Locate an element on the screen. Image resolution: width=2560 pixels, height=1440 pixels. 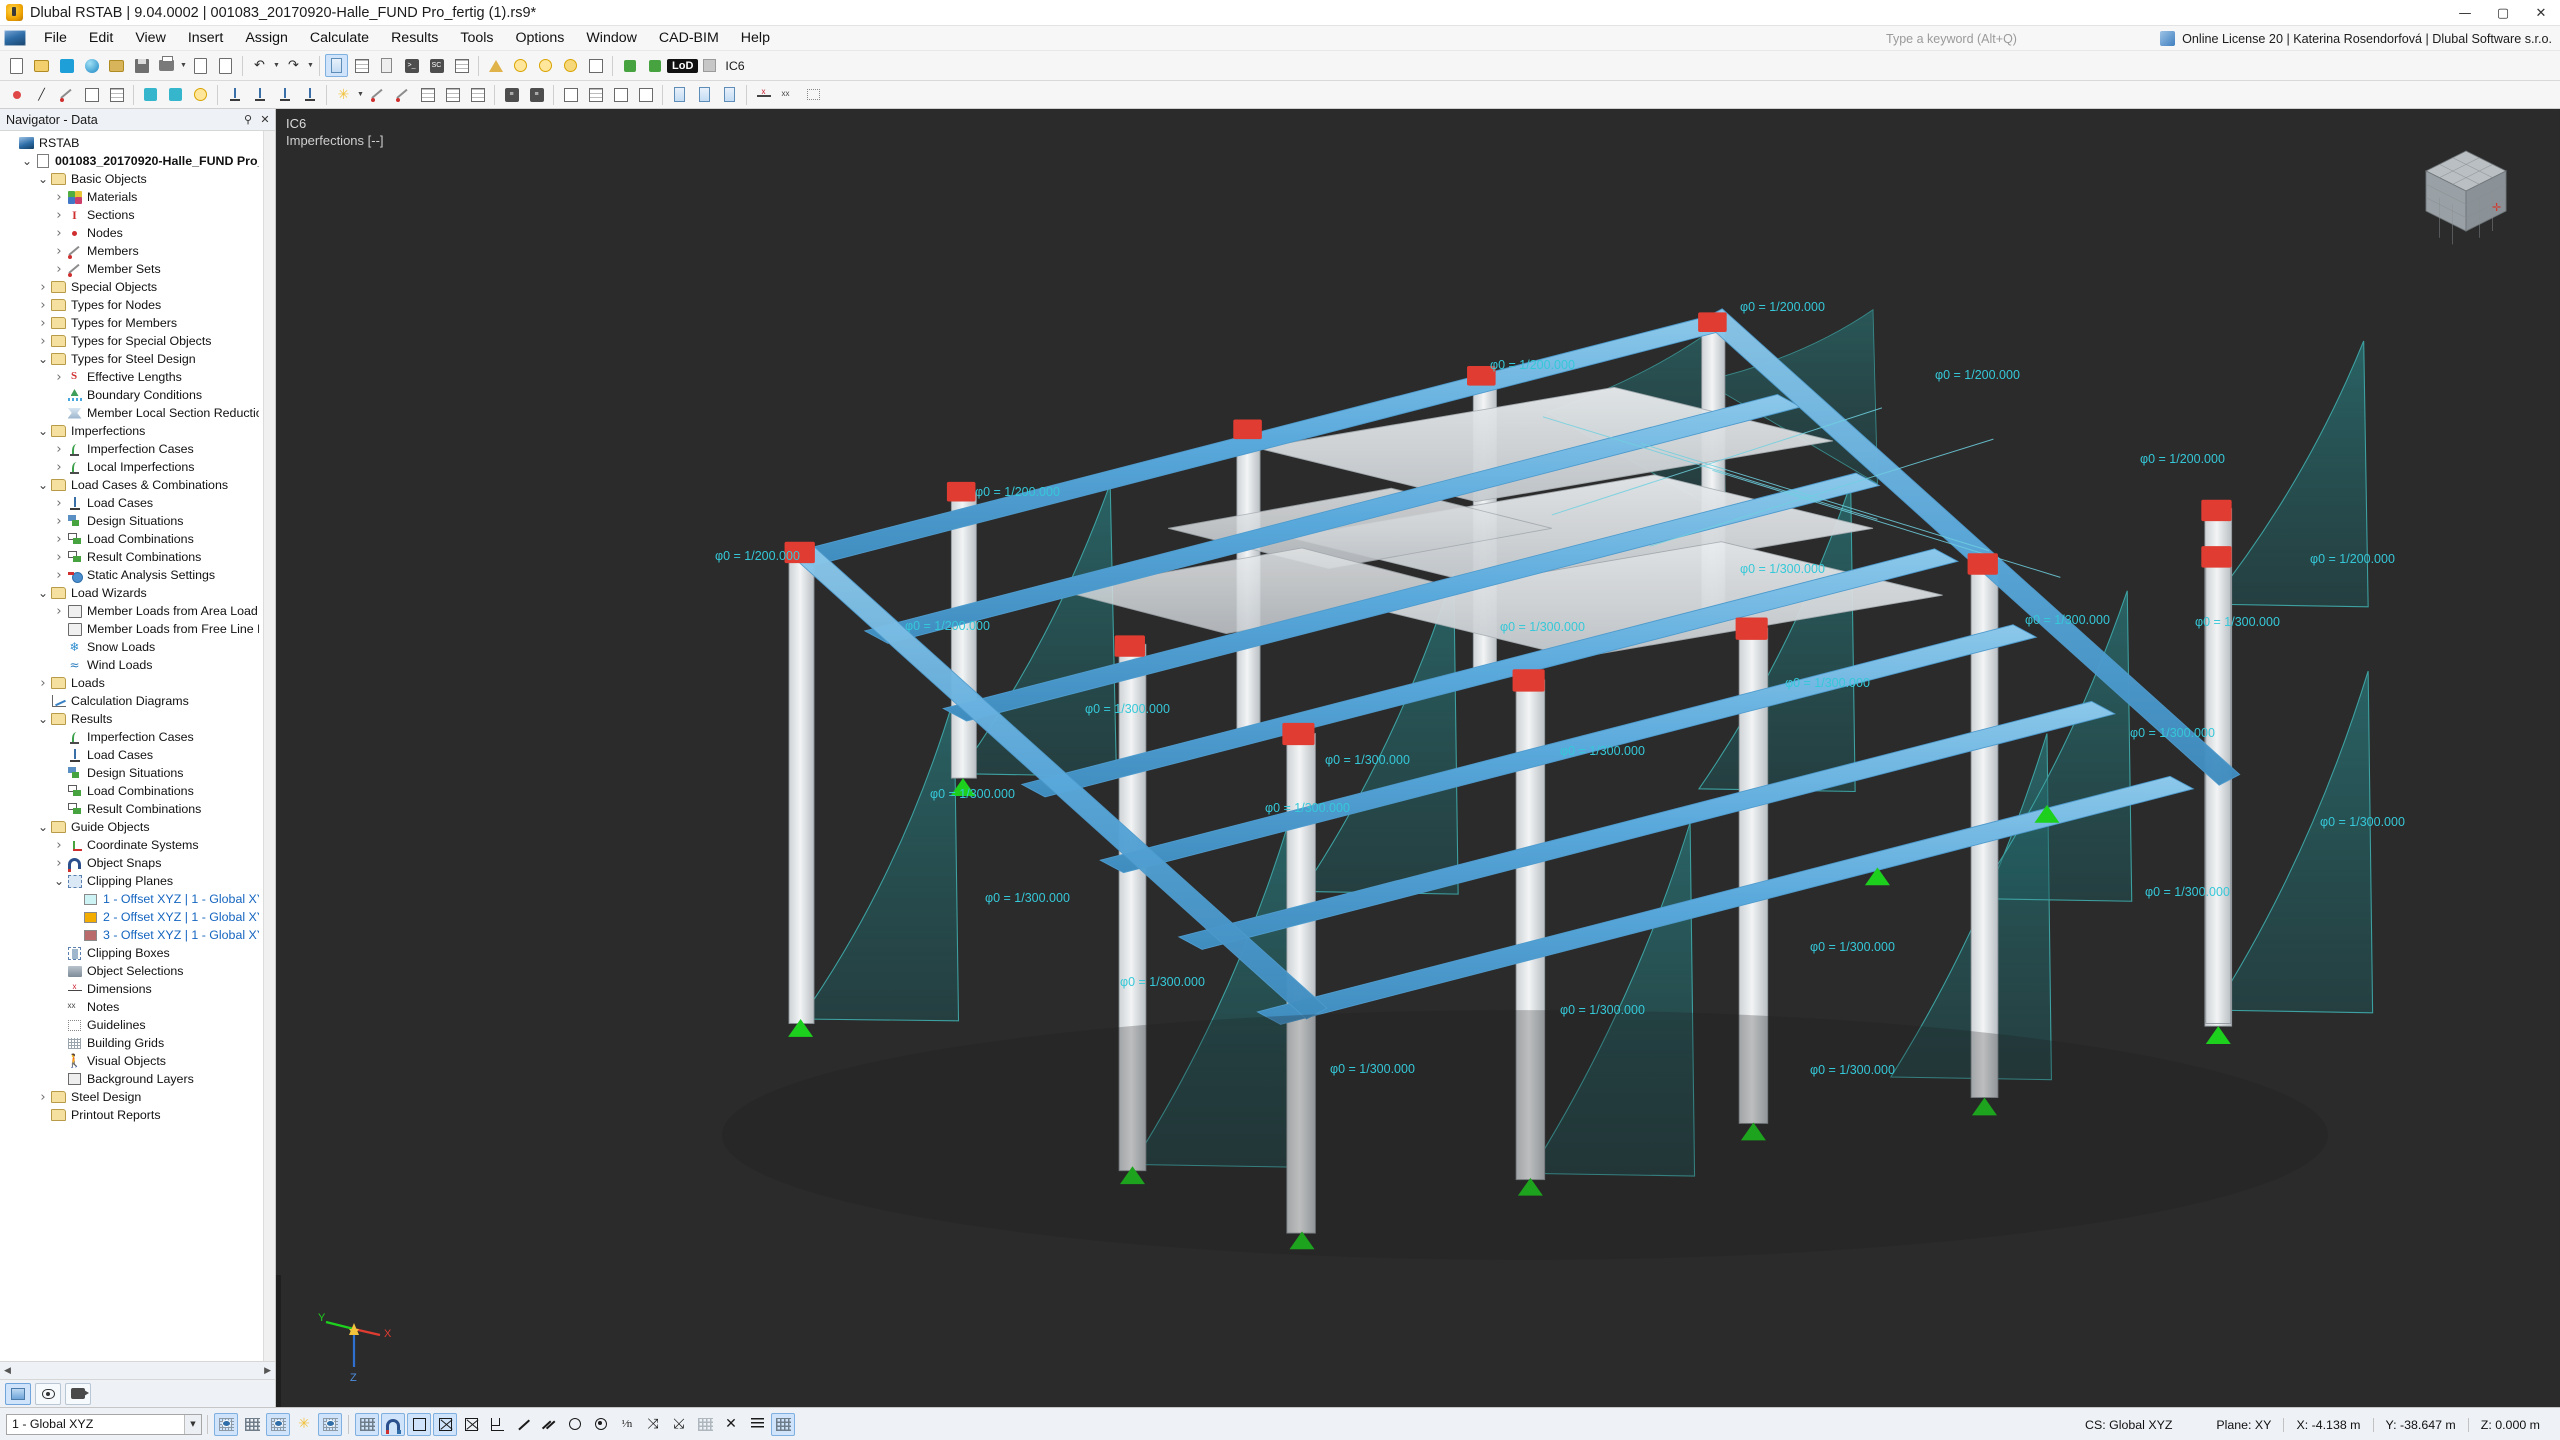
tree-item-sections: › I Sections is located at coordinates (131, 215).